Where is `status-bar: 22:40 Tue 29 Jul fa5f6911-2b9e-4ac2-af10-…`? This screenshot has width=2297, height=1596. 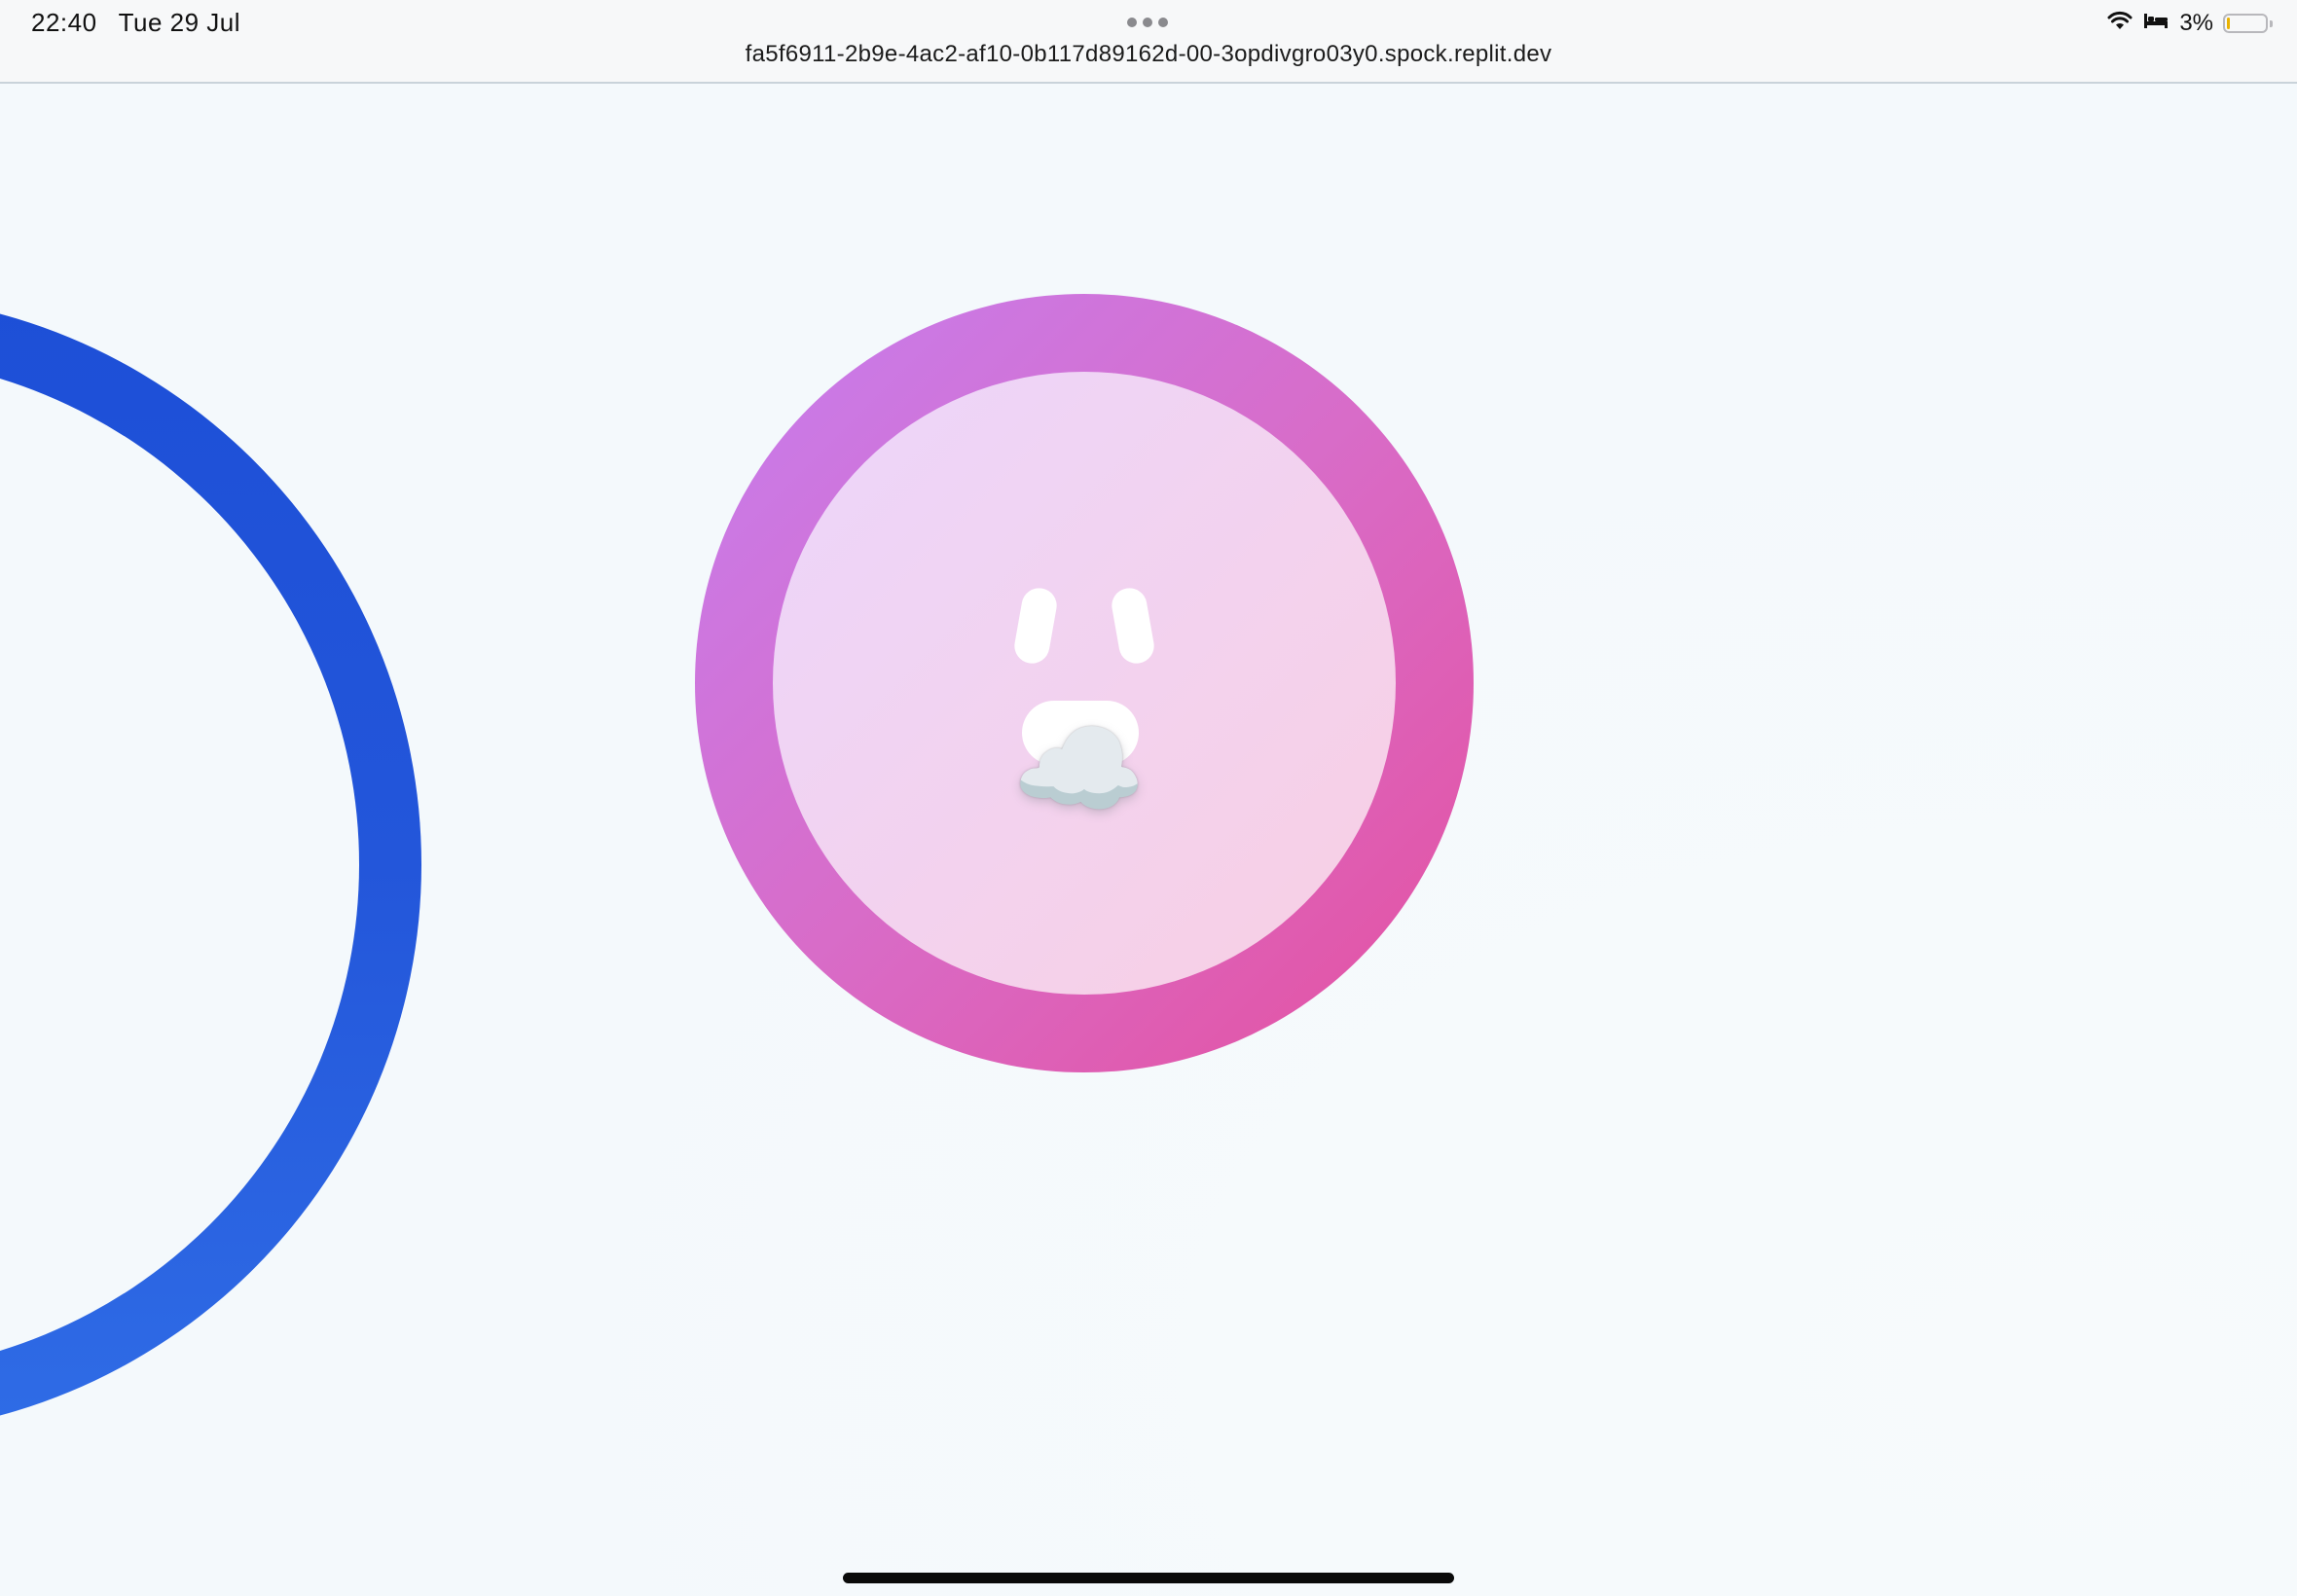 status-bar: 22:40 Tue 29 Jul fa5f6911-2b9e-4ac2-af10-… is located at coordinates (1148, 42).